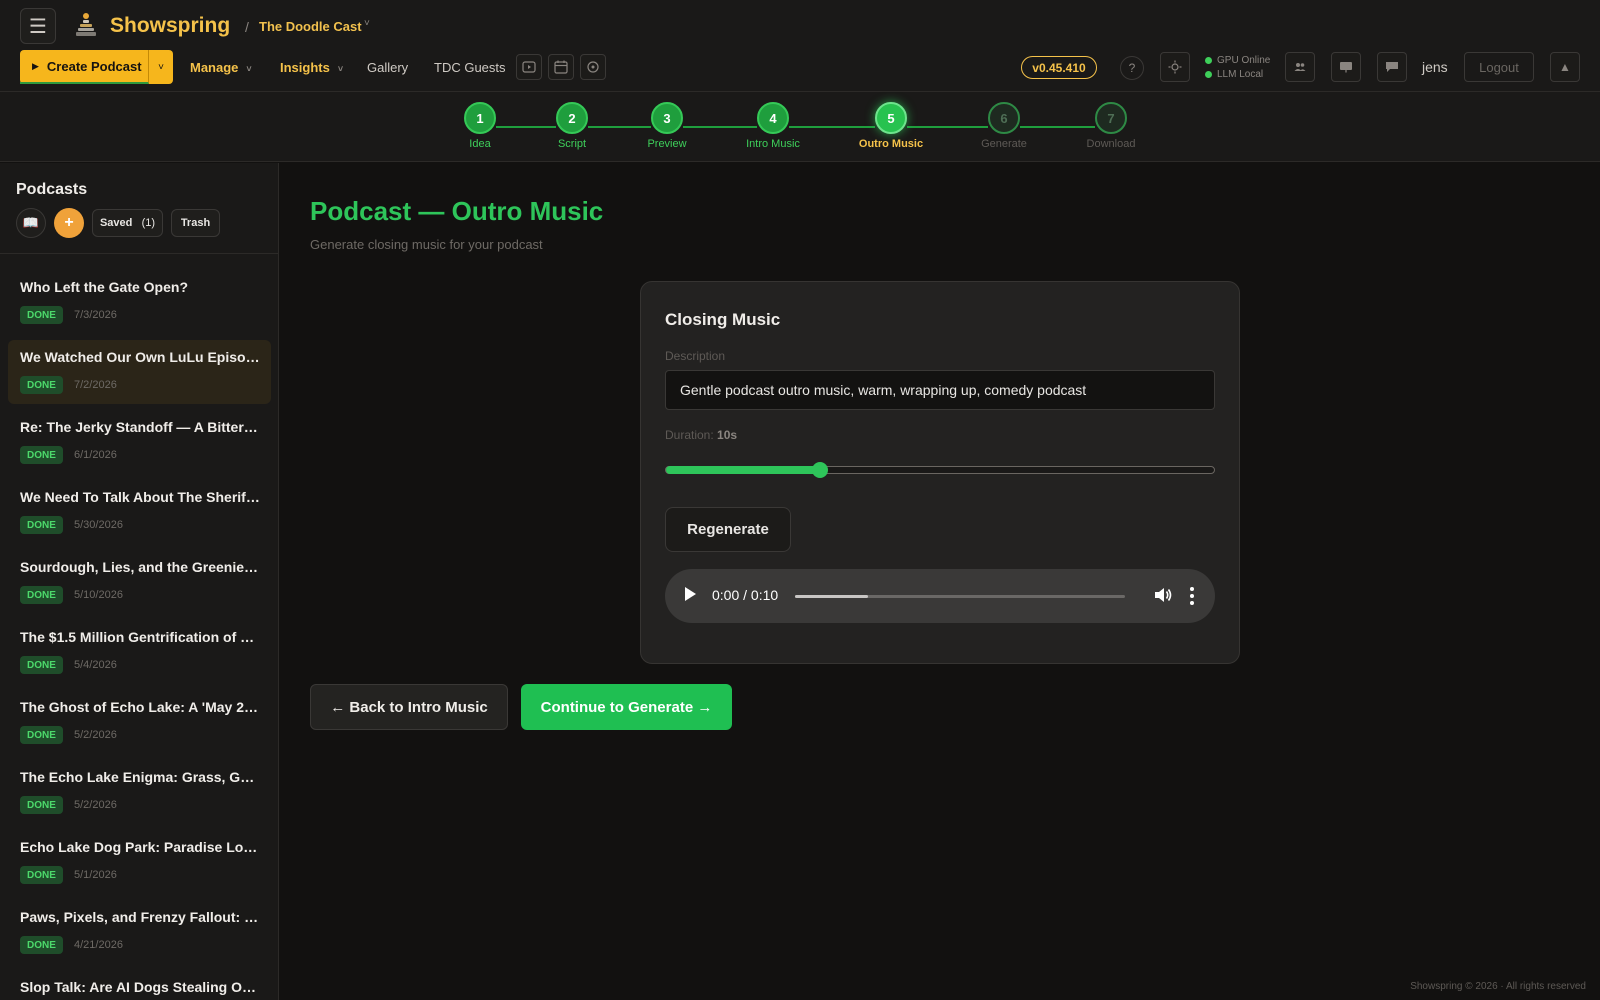 This screenshot has height=1000, width=1600. What do you see at coordinates (529, 67) in the screenshot?
I see `youtube-icon` at bounding box center [529, 67].